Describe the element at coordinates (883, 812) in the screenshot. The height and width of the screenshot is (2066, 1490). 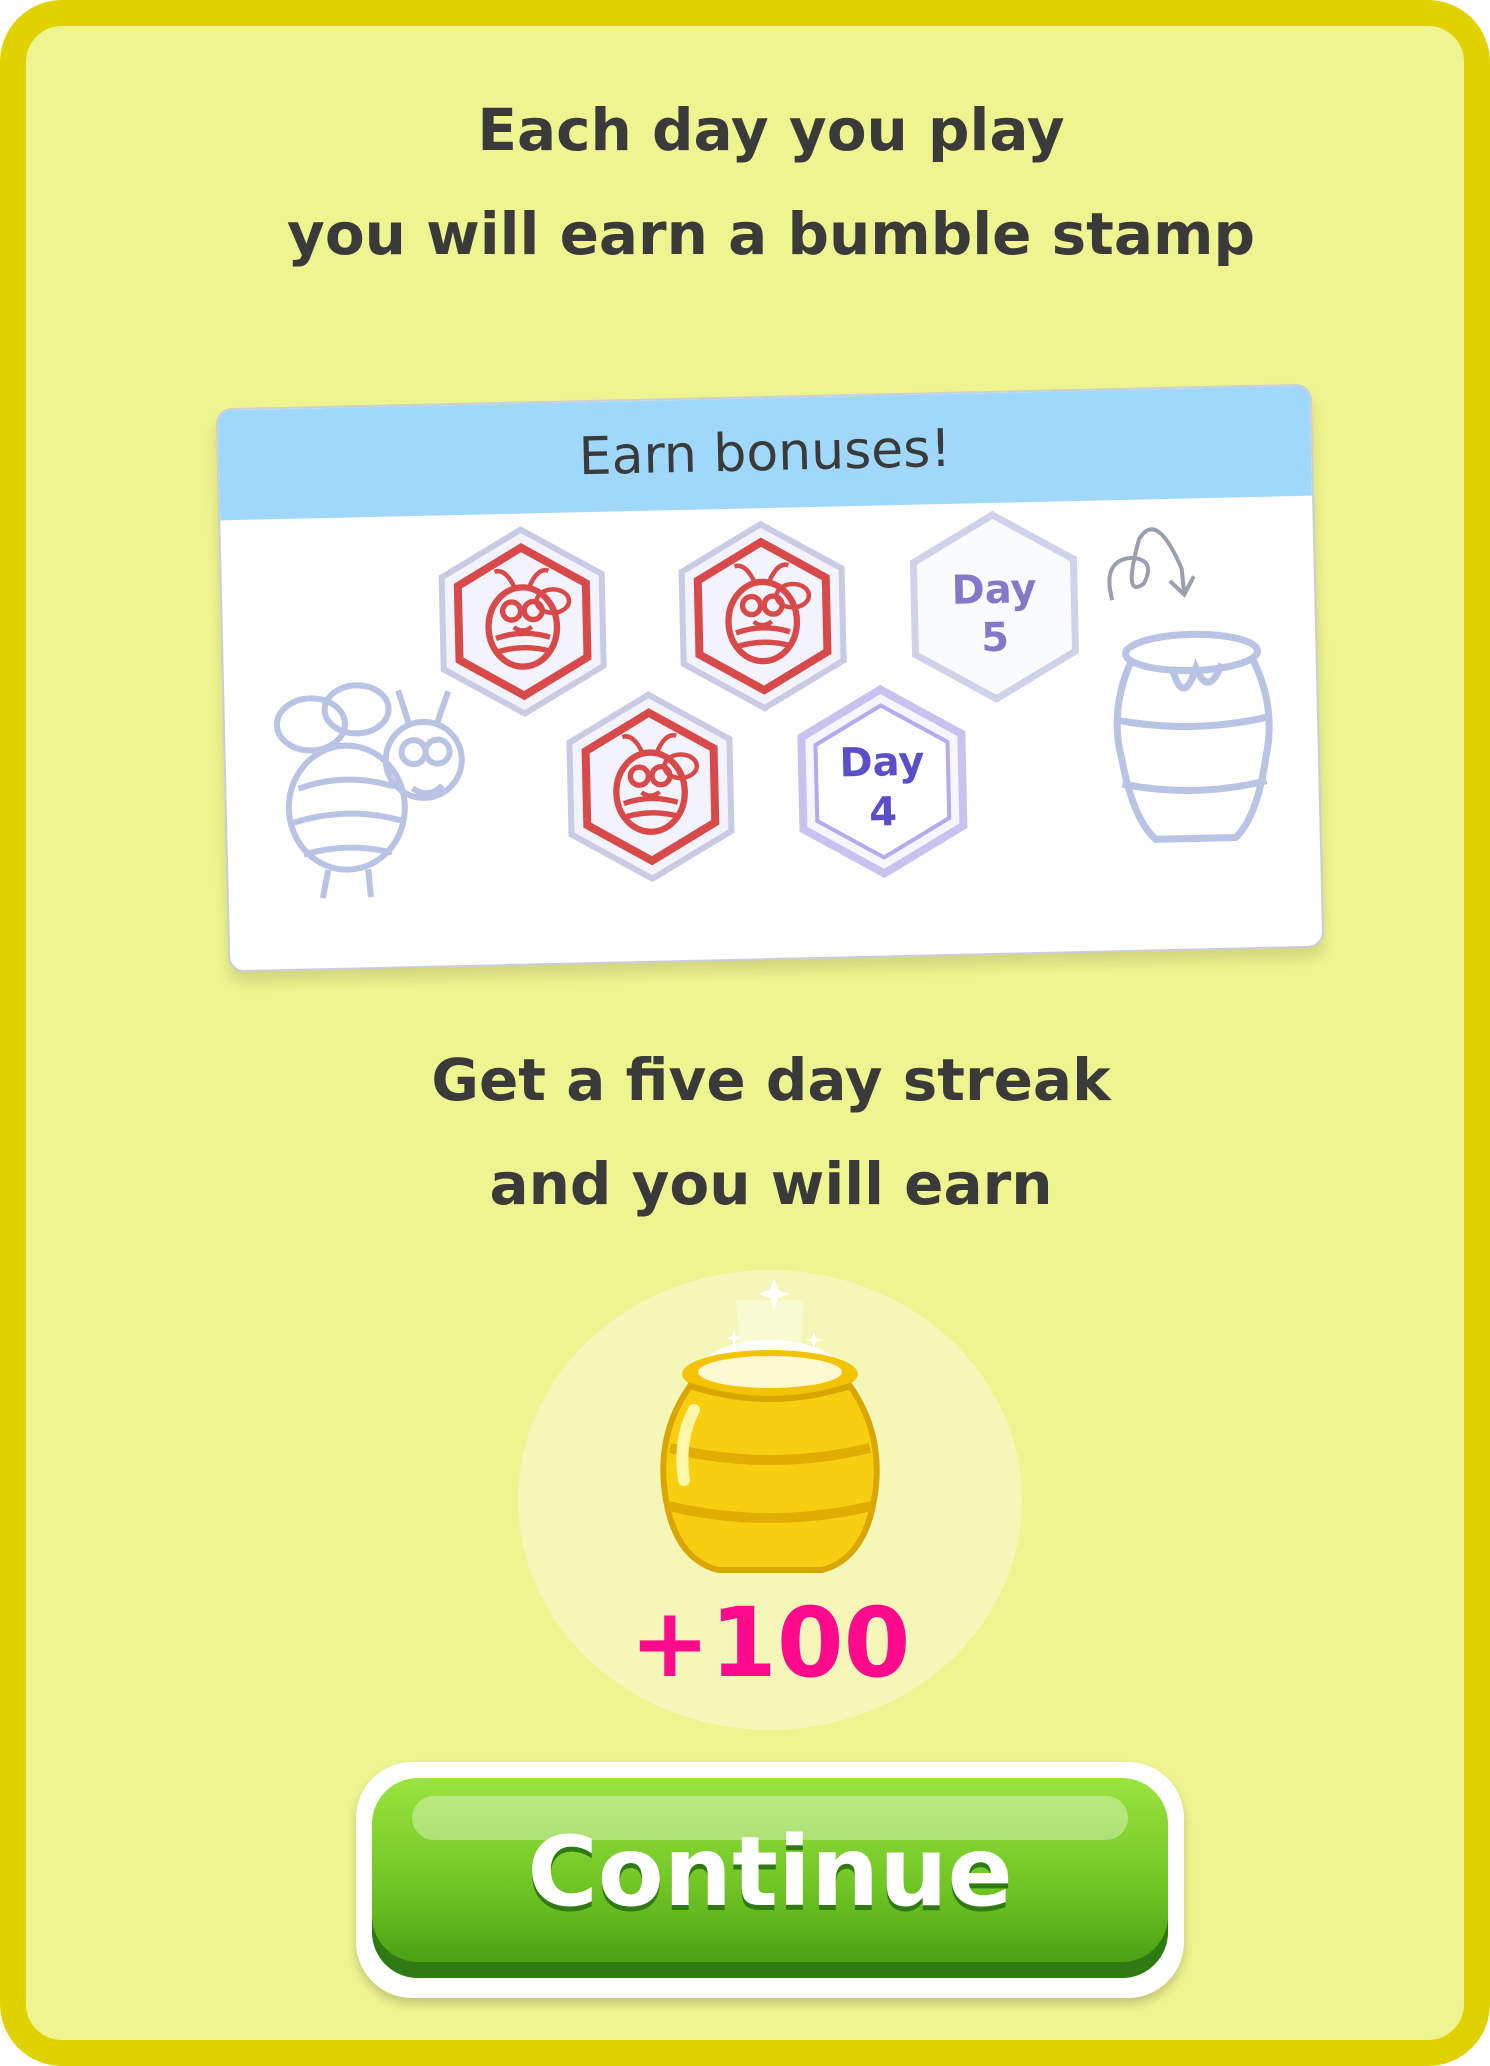
I see `day-4-number: 4` at that location.